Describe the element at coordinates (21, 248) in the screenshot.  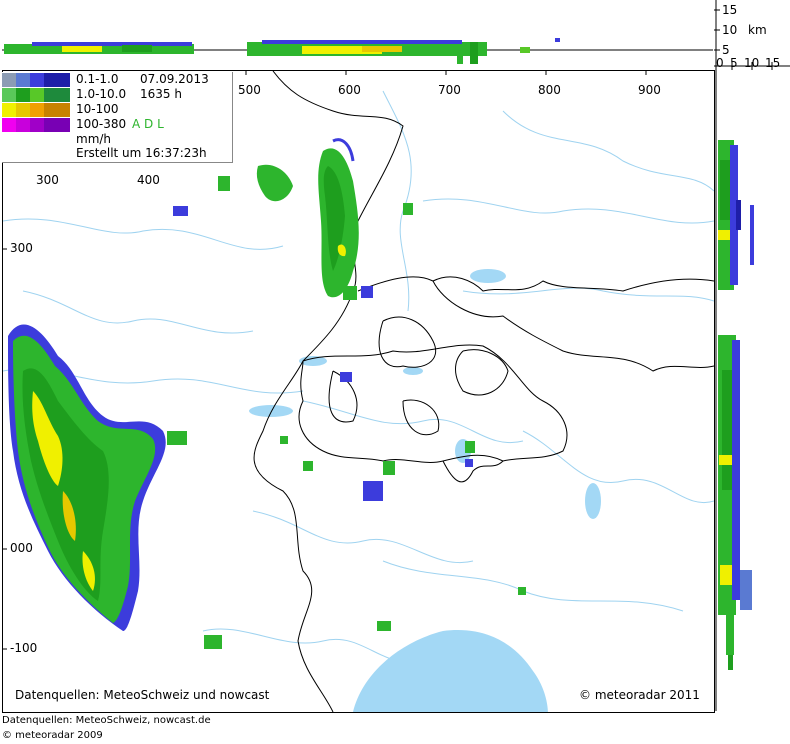
I see `y-tick-300: 300` at that location.